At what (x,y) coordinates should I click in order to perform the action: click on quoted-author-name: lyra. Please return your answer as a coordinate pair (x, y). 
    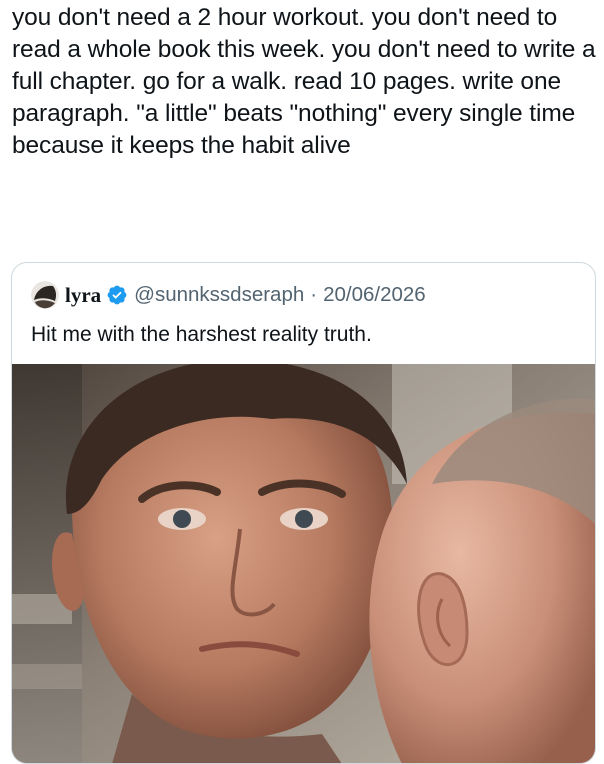
    Looking at the image, I should click on (83, 295).